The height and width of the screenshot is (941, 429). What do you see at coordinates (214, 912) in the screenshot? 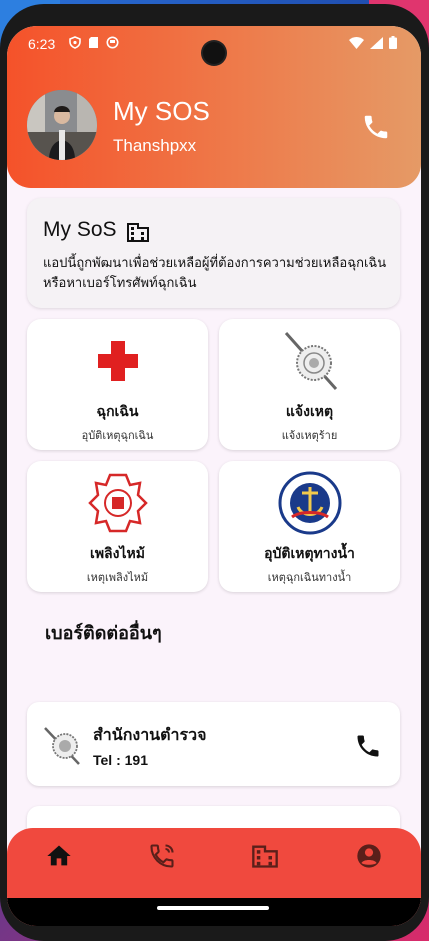
I see `gesture-area` at bounding box center [214, 912].